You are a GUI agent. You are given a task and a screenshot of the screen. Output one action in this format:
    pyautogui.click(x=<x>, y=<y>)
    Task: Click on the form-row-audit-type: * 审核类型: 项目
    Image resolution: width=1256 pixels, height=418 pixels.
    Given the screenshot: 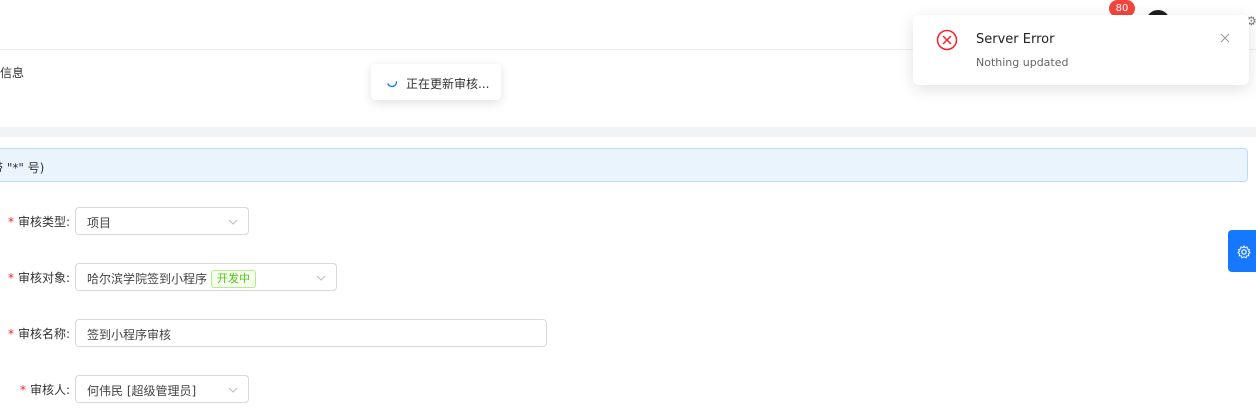 What is the action you would take?
    pyautogui.click(x=125, y=221)
    